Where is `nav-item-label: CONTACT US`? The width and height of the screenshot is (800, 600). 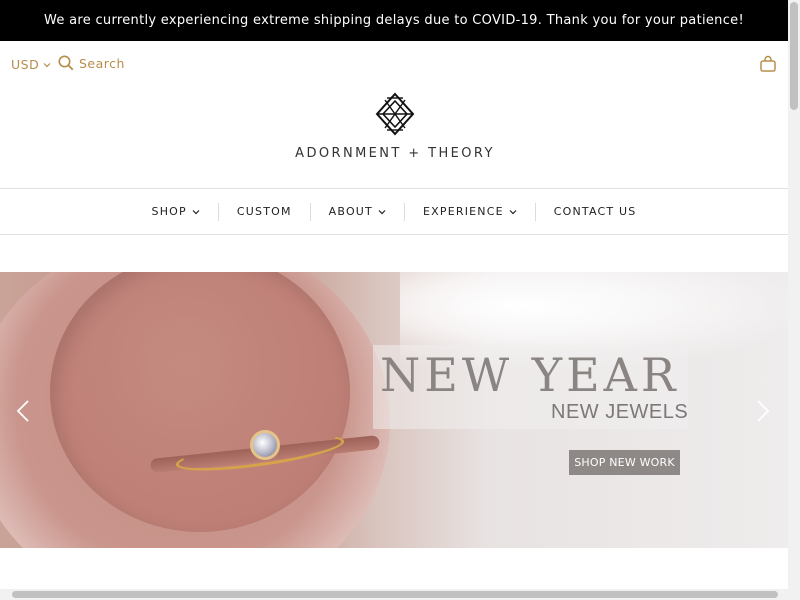 nav-item-label: CONTACT US is located at coordinates (595, 211).